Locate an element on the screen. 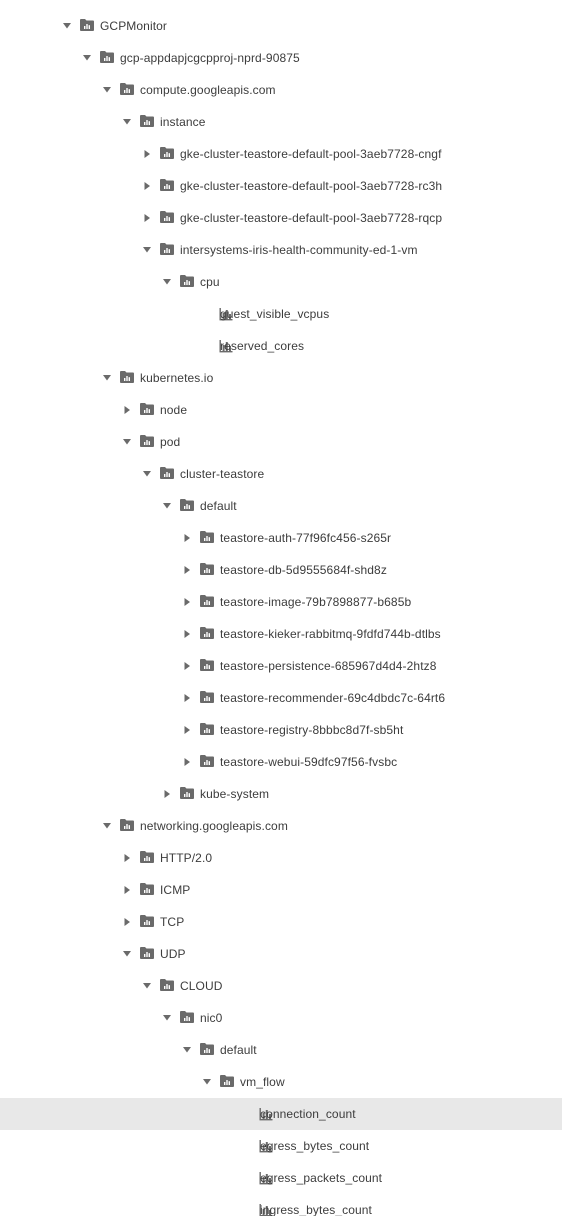 Image resolution: width=562 pixels, height=1216 pixels. tree-row-kubernetes-io: kubernetes.io is located at coordinates (281, 378).